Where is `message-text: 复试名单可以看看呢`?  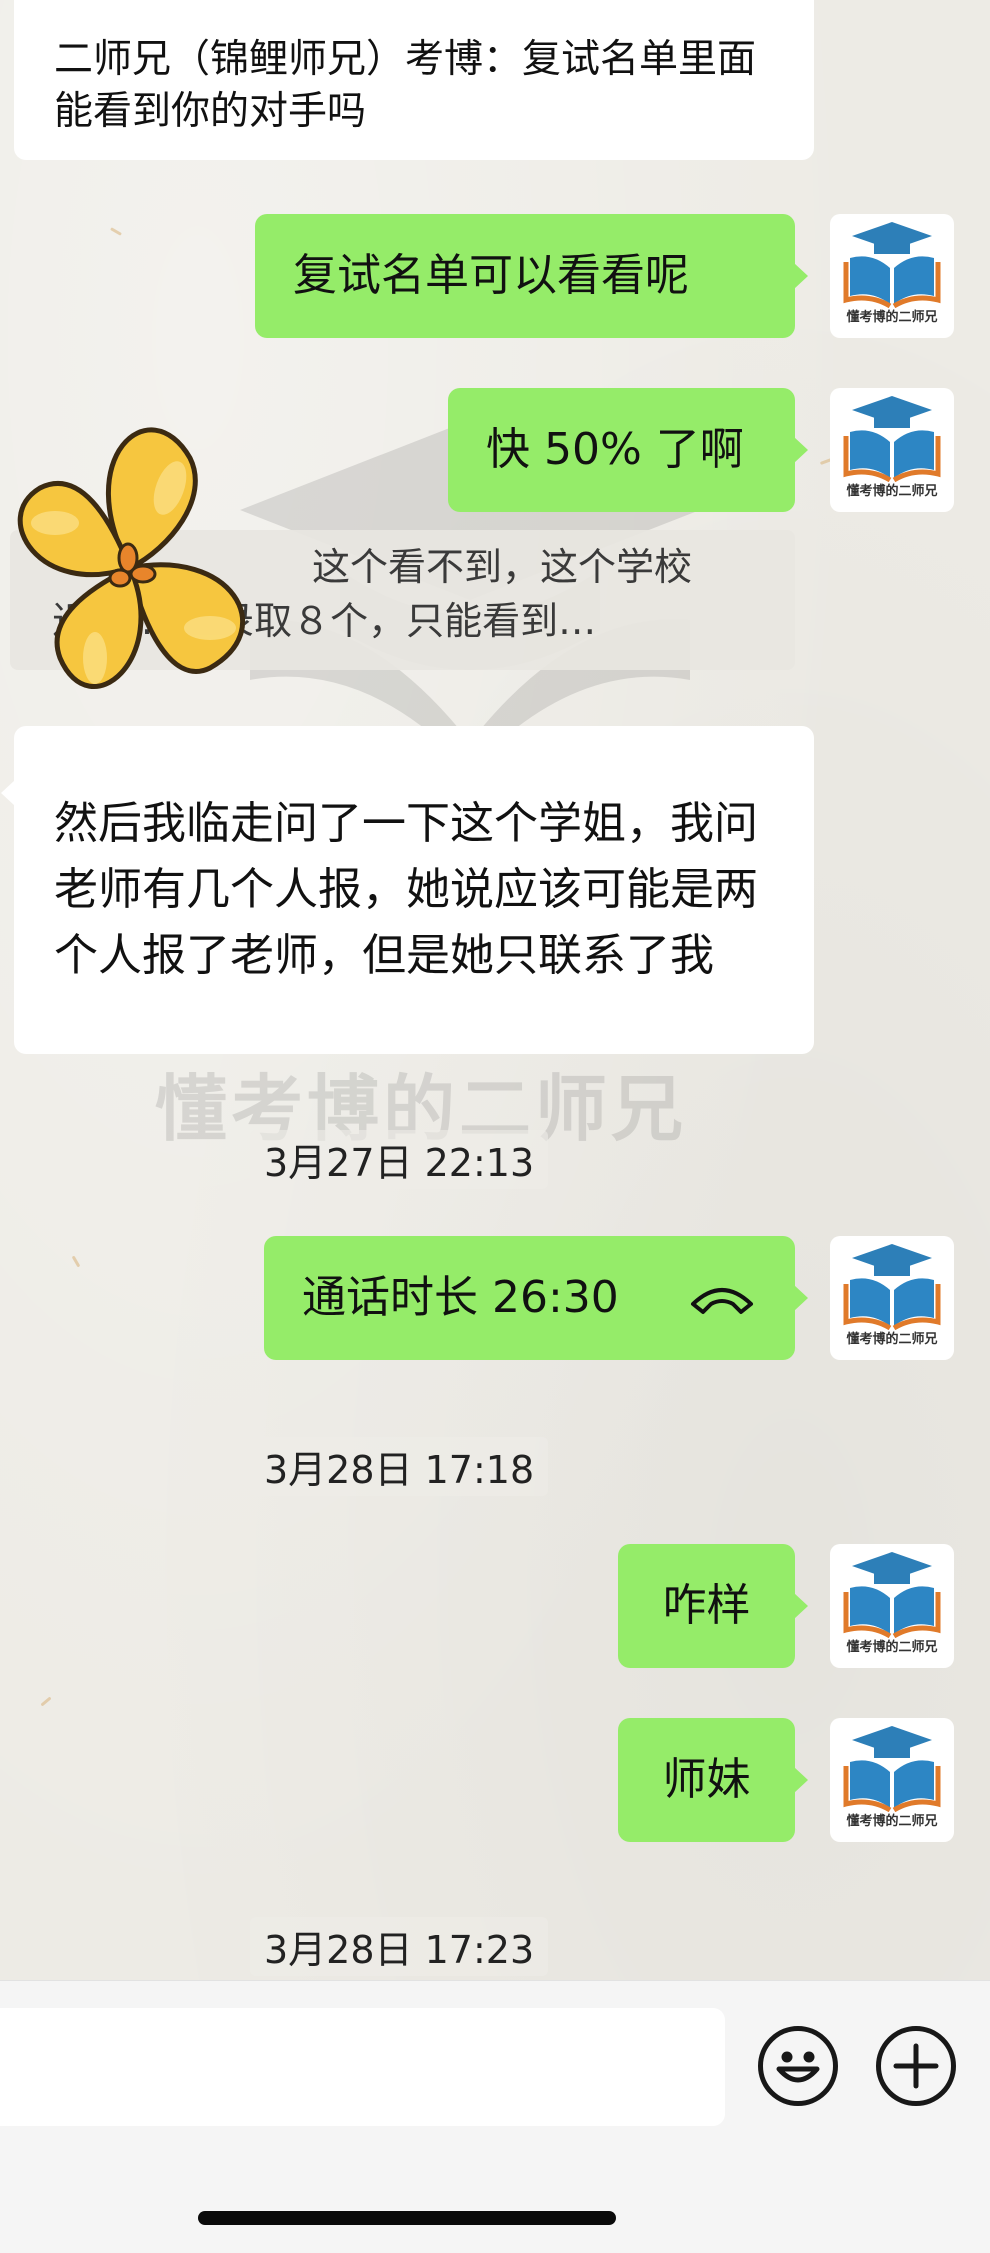
message-text: 复试名单可以看看呢 is located at coordinates (491, 275).